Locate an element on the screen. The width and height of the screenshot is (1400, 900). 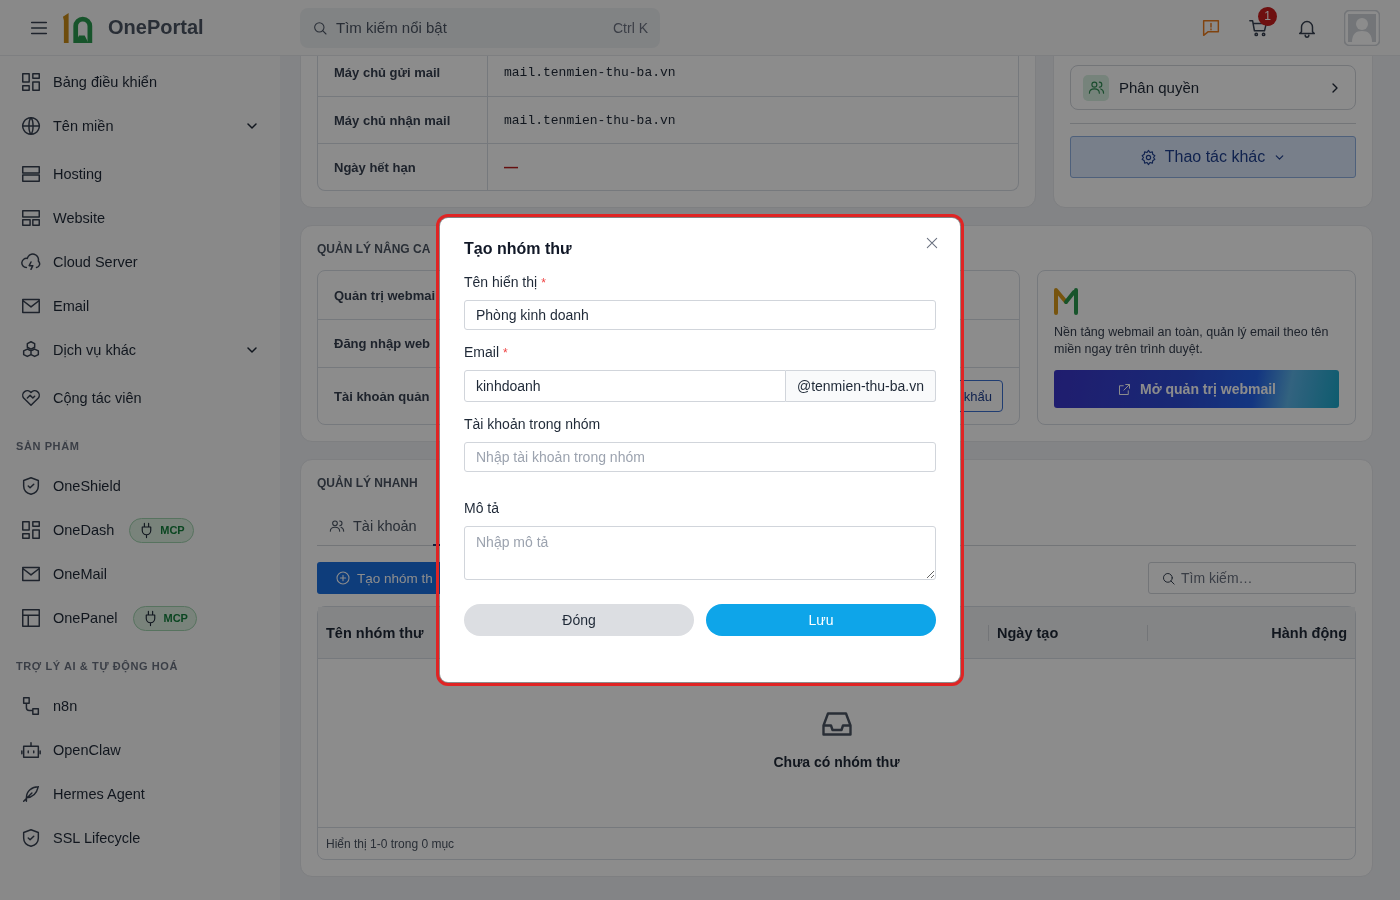
search-field: Tìm kiếm nổi bật Ctrl K is located at coordinates (480, 27).